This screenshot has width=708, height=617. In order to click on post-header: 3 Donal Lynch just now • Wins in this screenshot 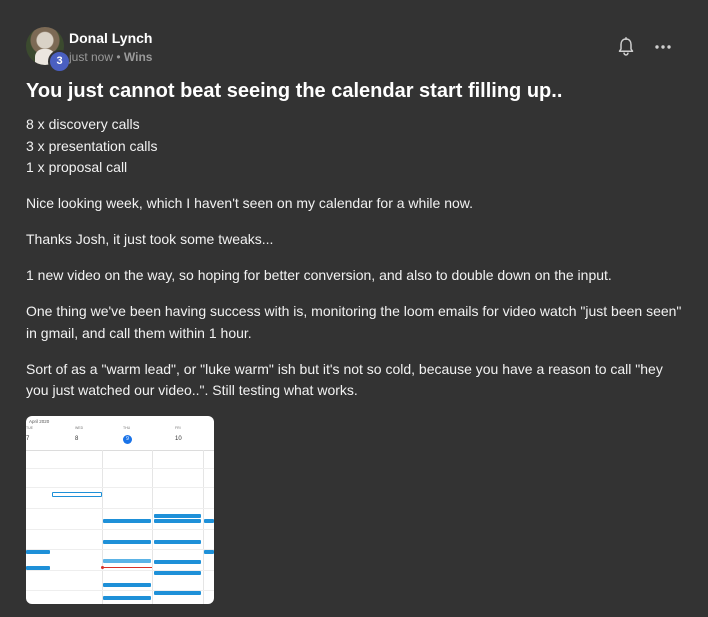, I will do `click(356, 50)`.